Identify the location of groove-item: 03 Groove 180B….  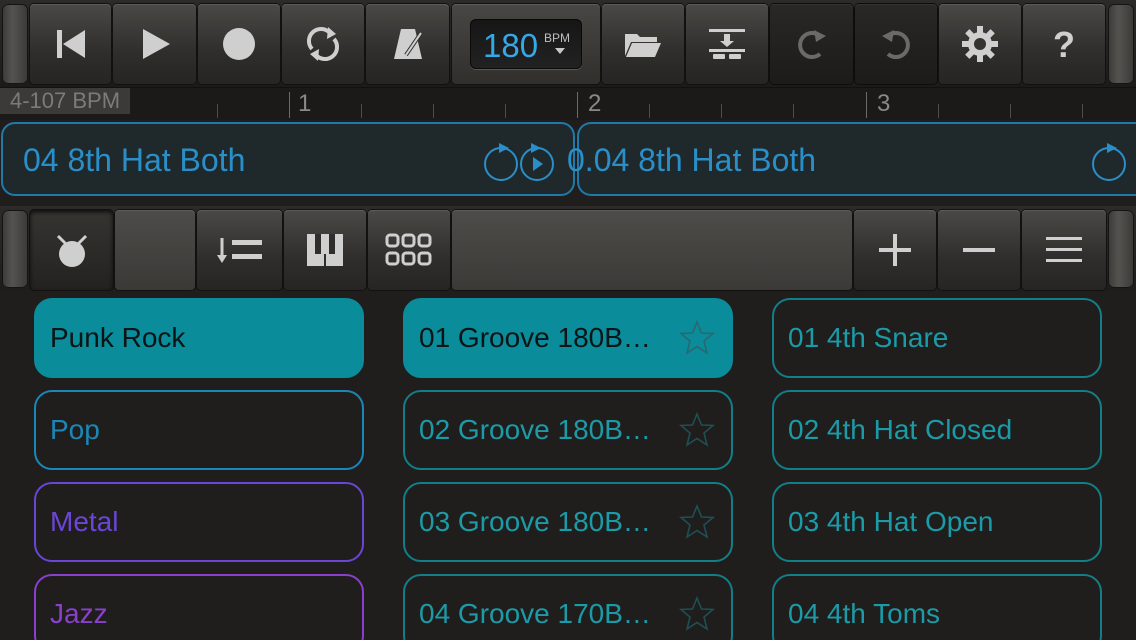
(568, 522).